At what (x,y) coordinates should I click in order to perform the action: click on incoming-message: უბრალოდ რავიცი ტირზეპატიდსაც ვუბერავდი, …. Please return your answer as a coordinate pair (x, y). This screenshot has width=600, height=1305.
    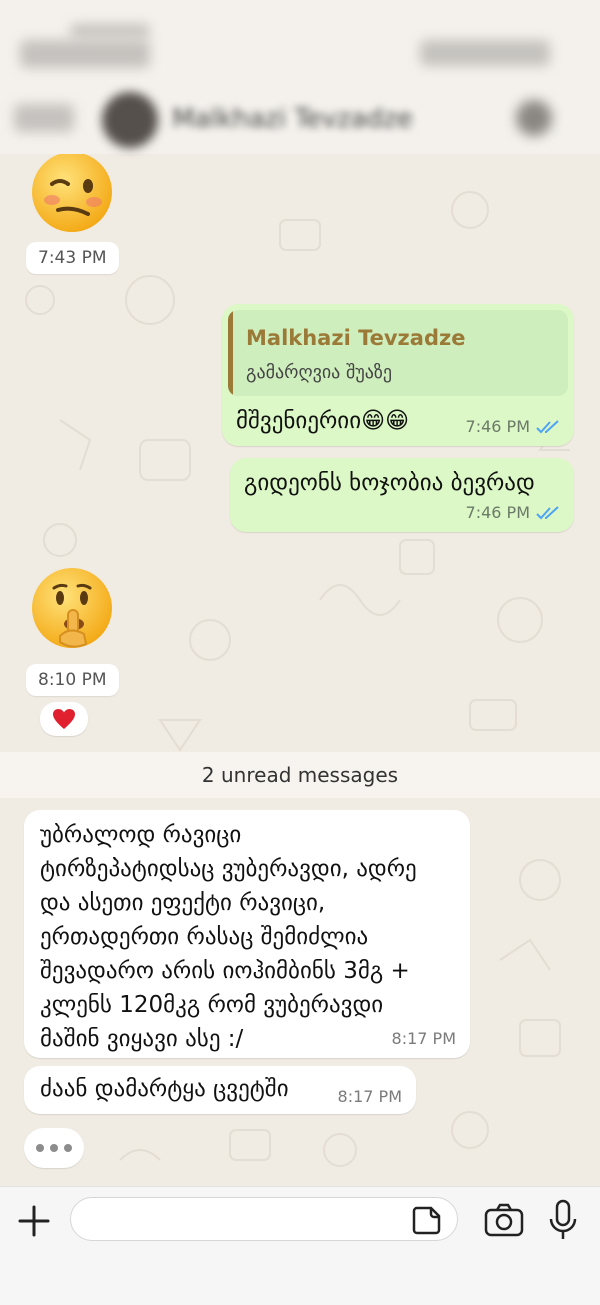
    Looking at the image, I should click on (247, 934).